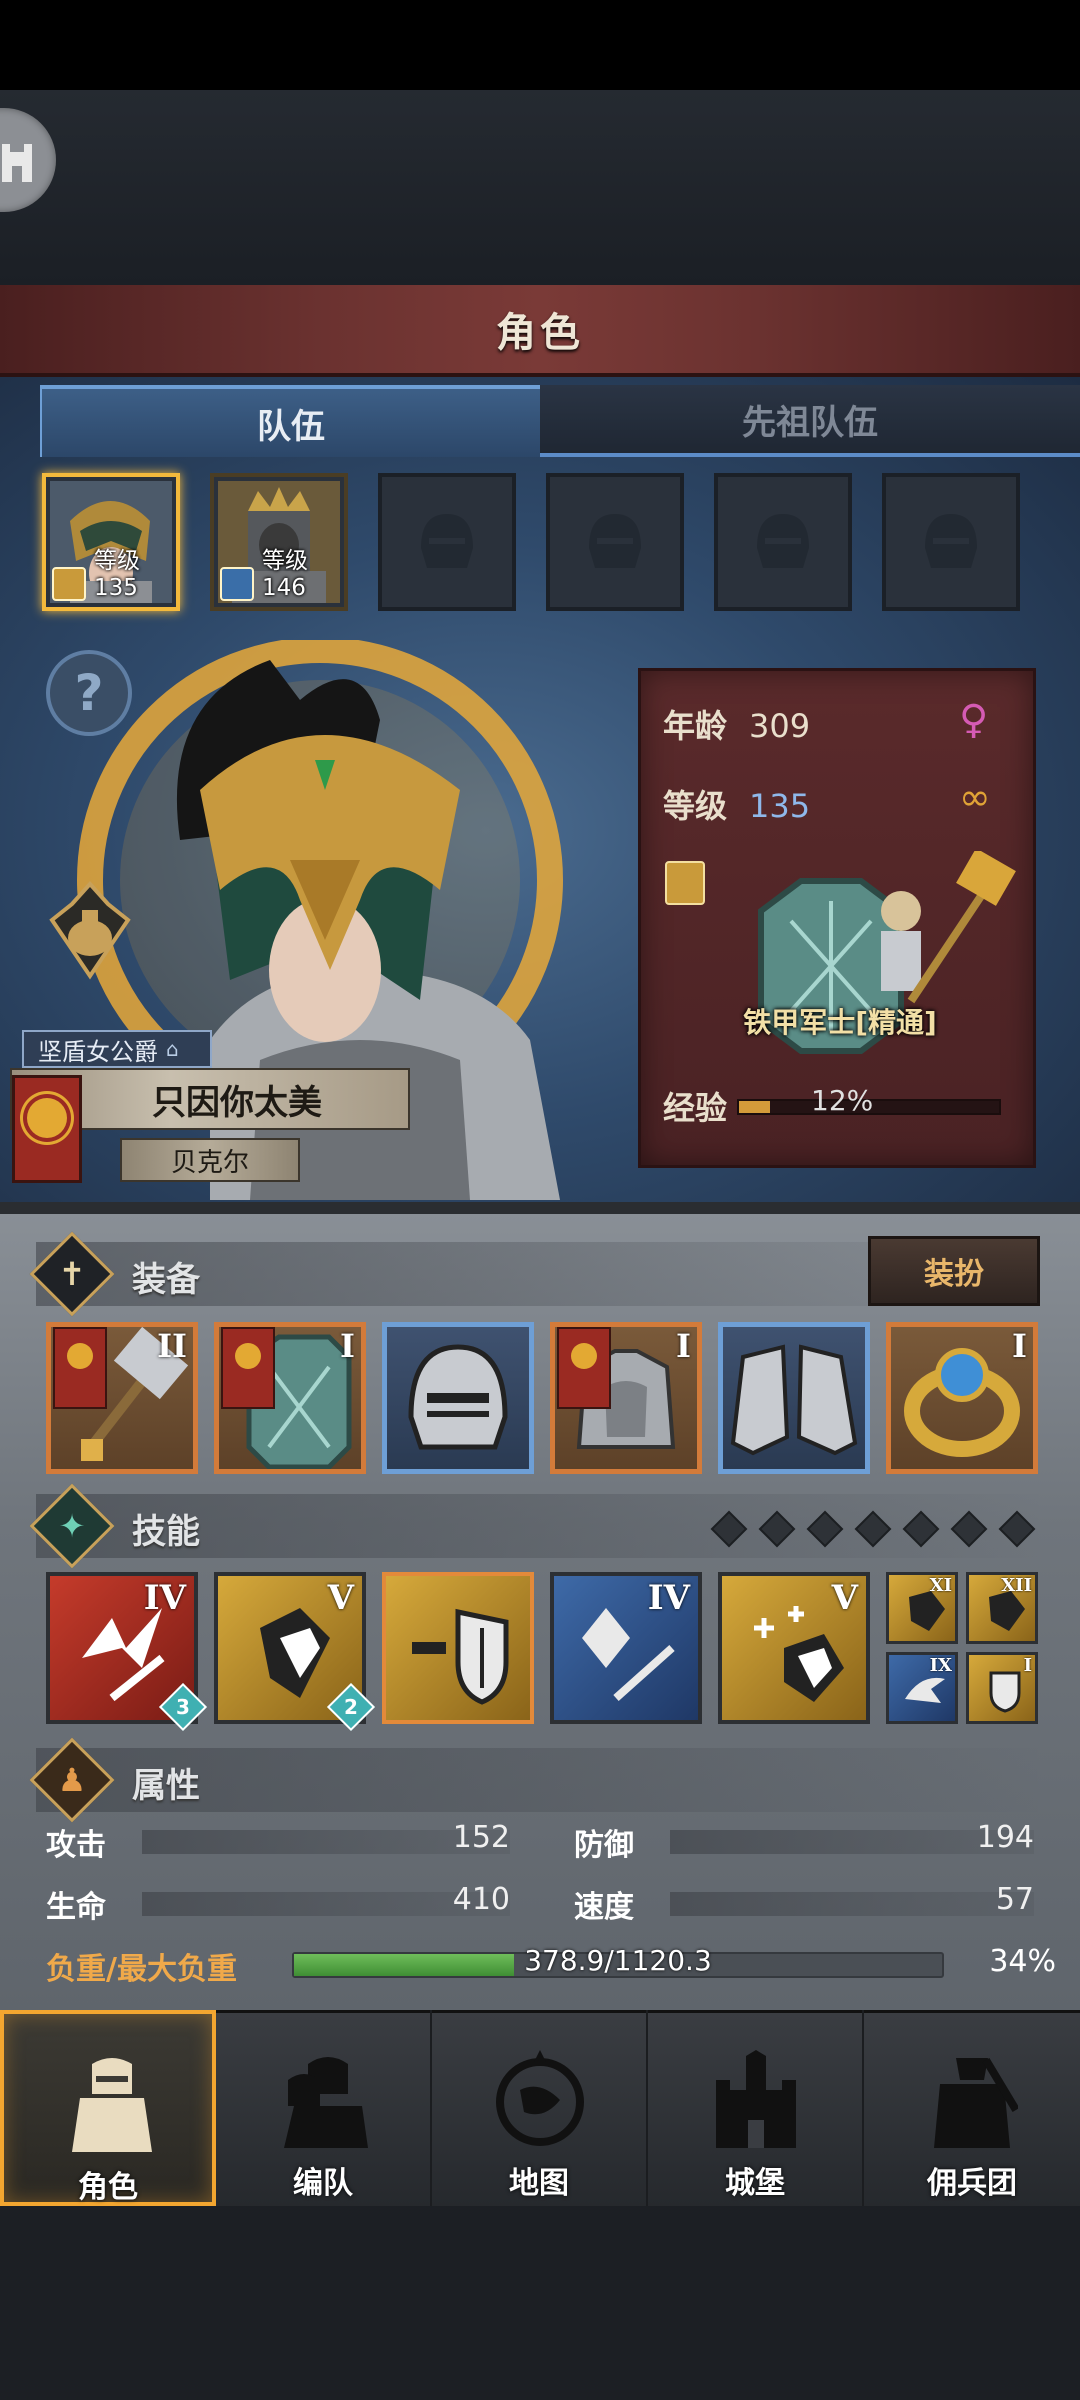 The width and height of the screenshot is (1080, 2400). I want to click on level-value: 135, so click(780, 806).